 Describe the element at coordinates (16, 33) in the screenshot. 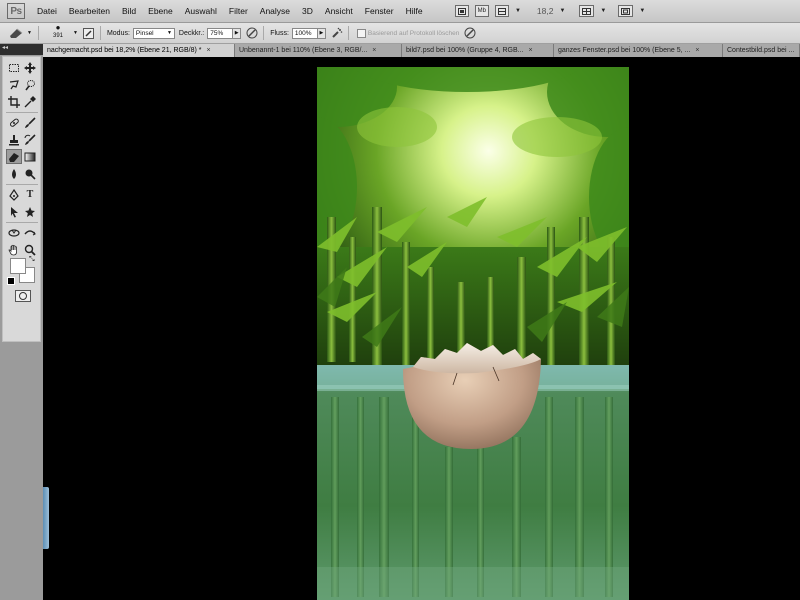

I see `eraser-icon` at that location.